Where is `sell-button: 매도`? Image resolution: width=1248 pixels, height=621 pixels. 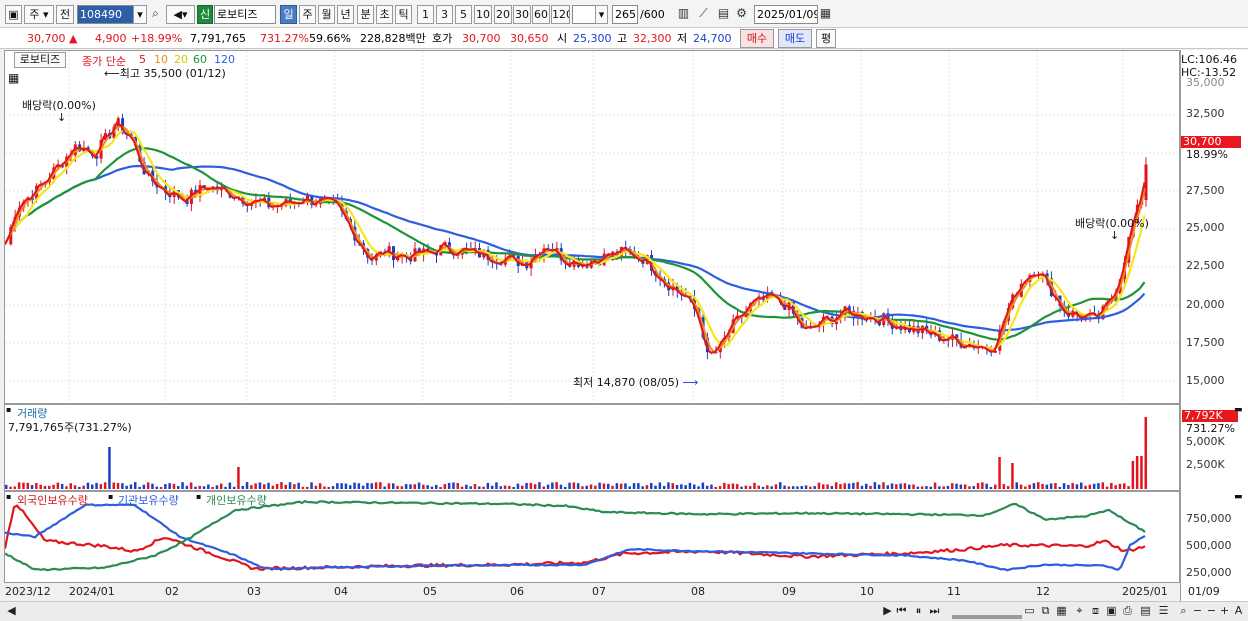 sell-button: 매도 is located at coordinates (795, 38).